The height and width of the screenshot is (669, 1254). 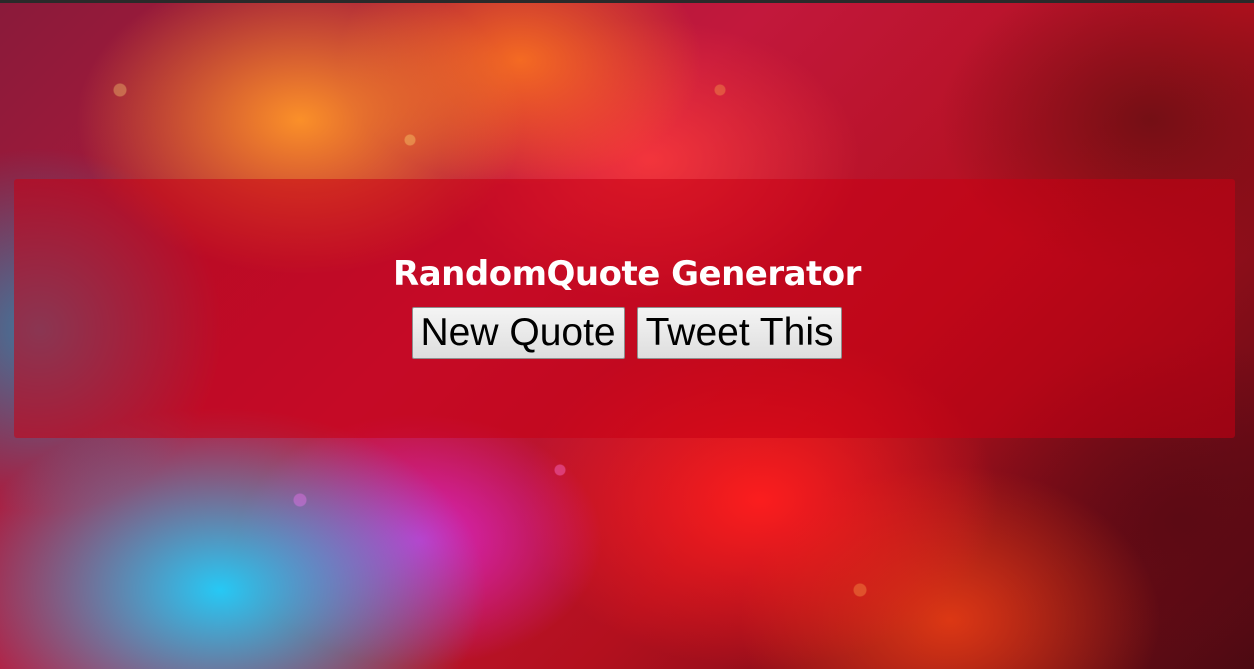 What do you see at coordinates (518, 333) in the screenshot?
I see `new-quote-button: New Quote` at bounding box center [518, 333].